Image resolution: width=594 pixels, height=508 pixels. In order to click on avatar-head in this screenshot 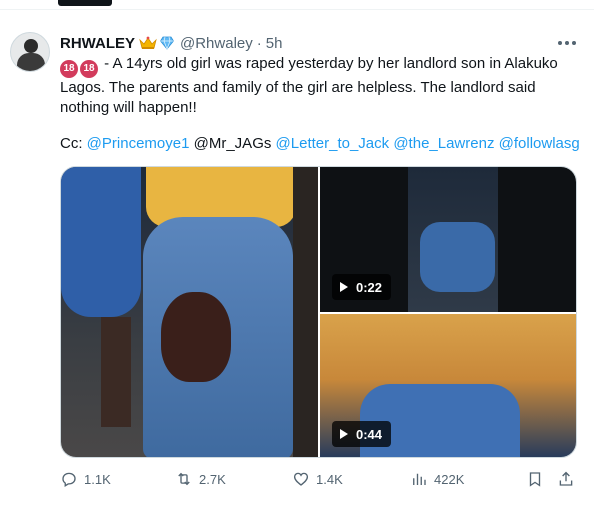, I will do `click(31, 46)`.